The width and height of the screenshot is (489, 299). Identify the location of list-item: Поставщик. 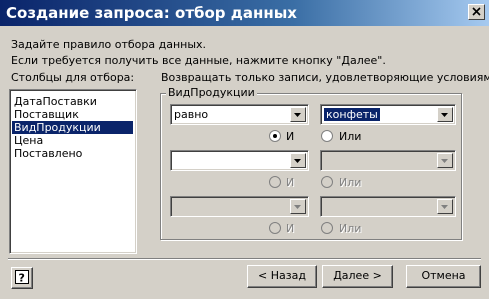
(45, 114).